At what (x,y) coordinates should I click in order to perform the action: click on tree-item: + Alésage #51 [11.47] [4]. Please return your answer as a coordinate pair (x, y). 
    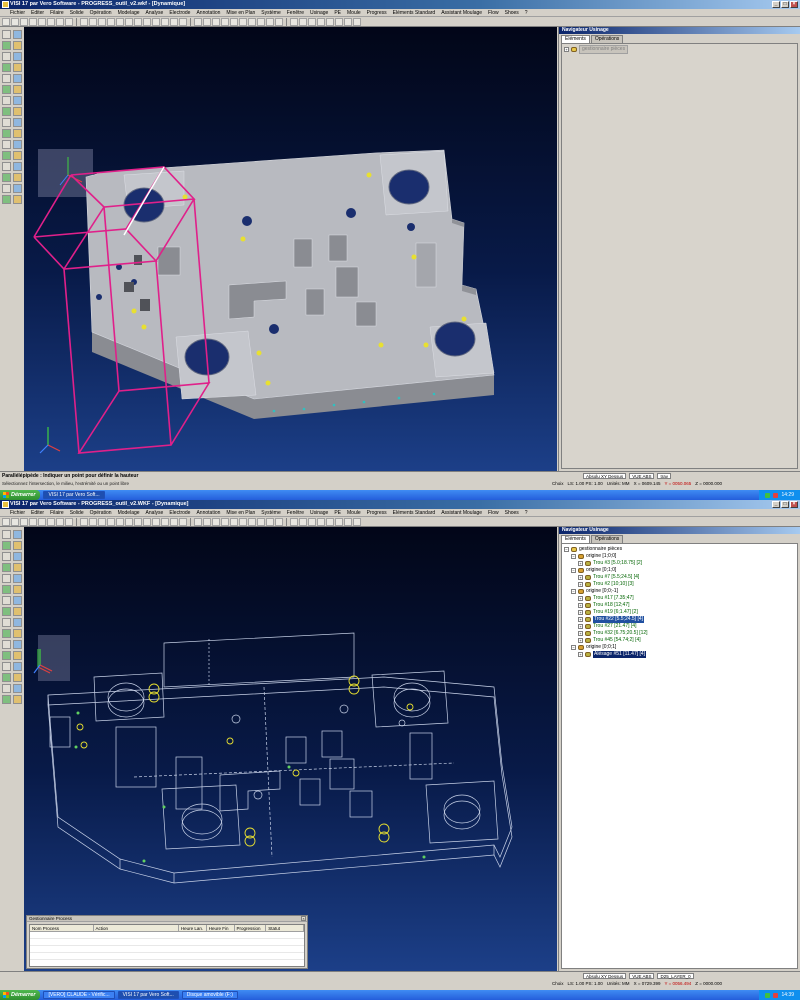
    Looking at the image, I should click on (679, 654).